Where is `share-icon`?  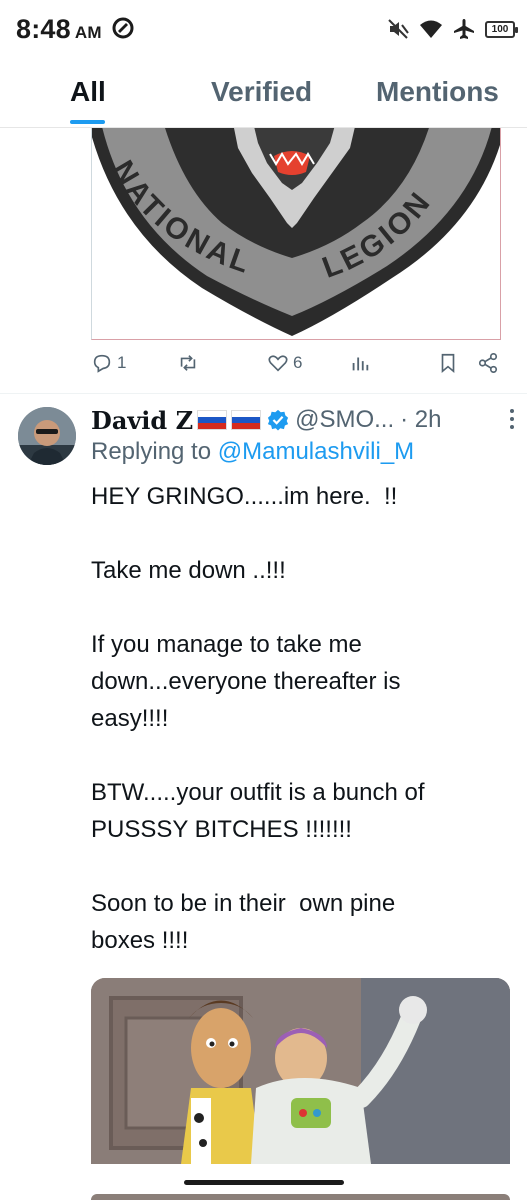
share-icon is located at coordinates (488, 363).